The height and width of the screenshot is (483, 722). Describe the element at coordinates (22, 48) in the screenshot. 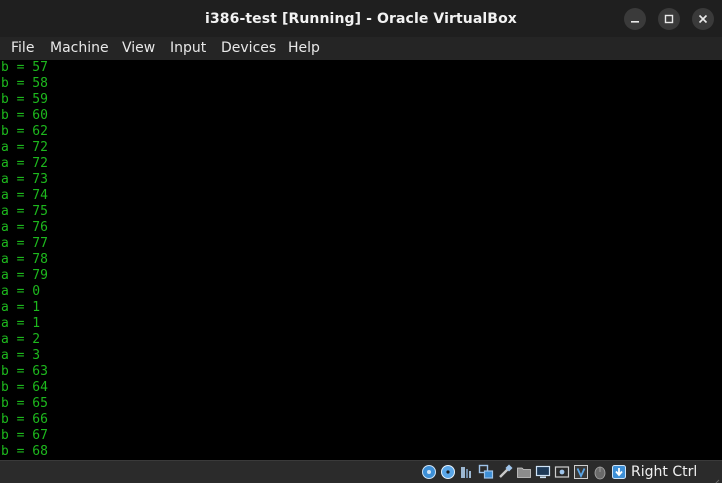

I see `menu-file: File` at that location.